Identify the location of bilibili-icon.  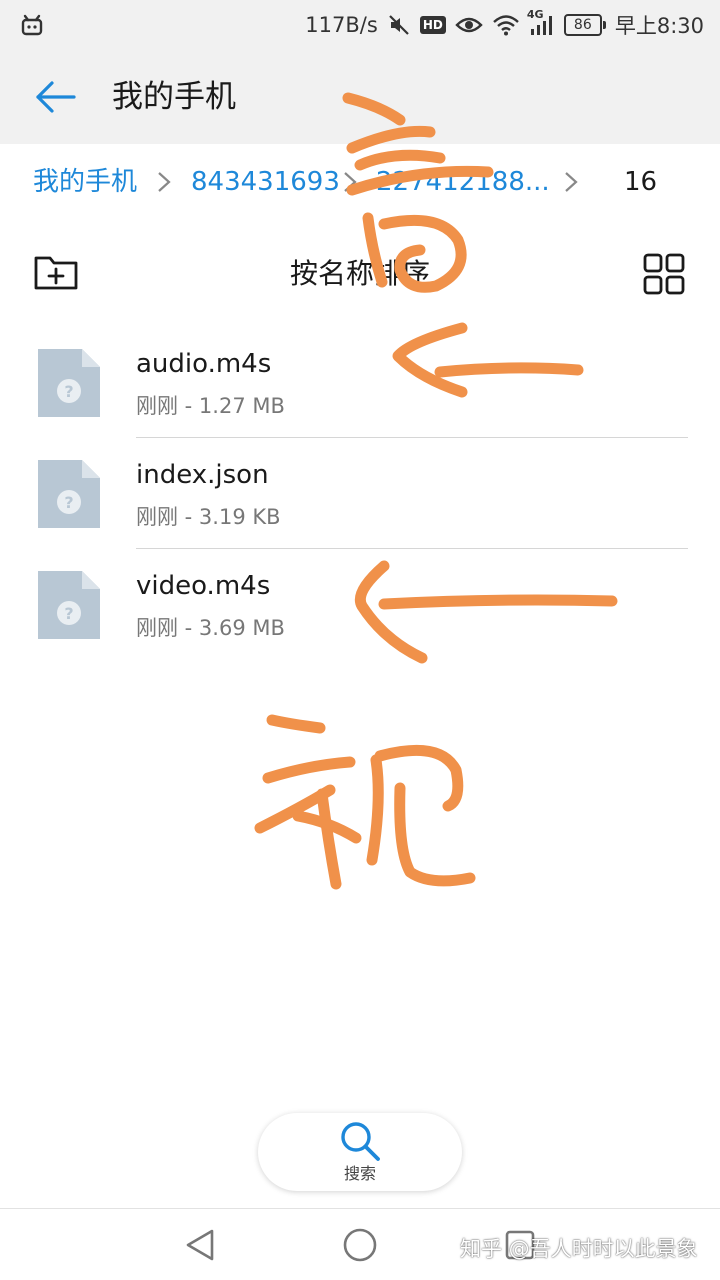
(32, 25).